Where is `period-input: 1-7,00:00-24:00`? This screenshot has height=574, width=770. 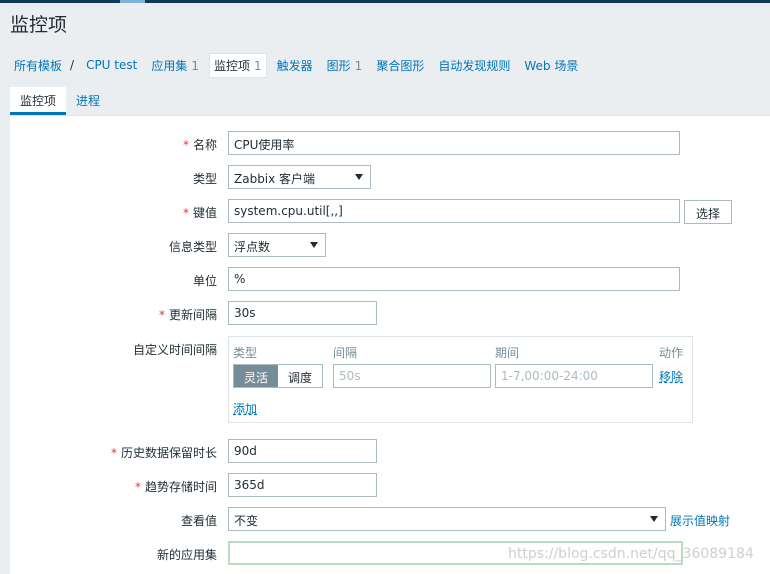 period-input: 1-7,00:00-24:00 is located at coordinates (574, 376).